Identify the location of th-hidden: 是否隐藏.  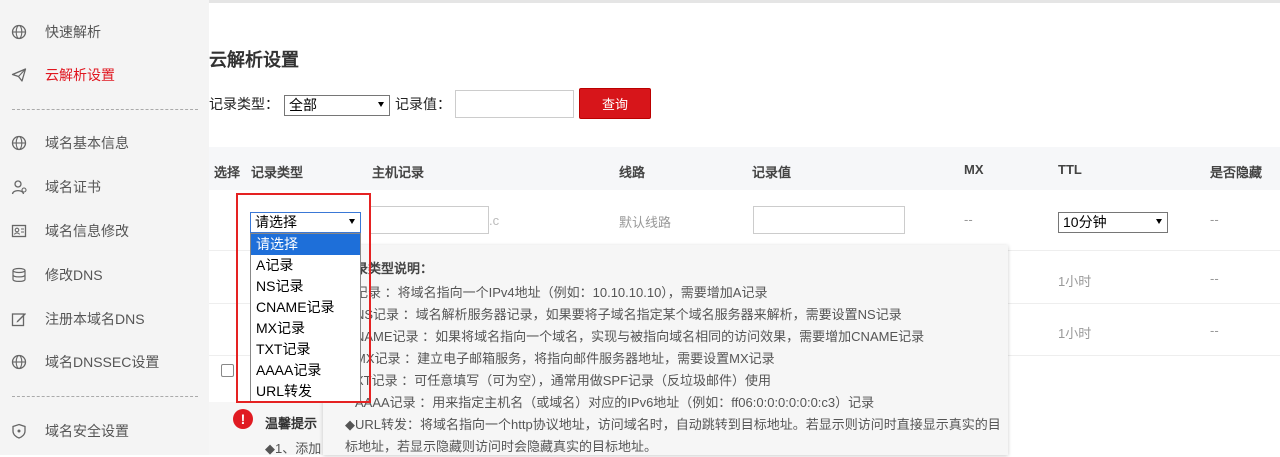
(1236, 172).